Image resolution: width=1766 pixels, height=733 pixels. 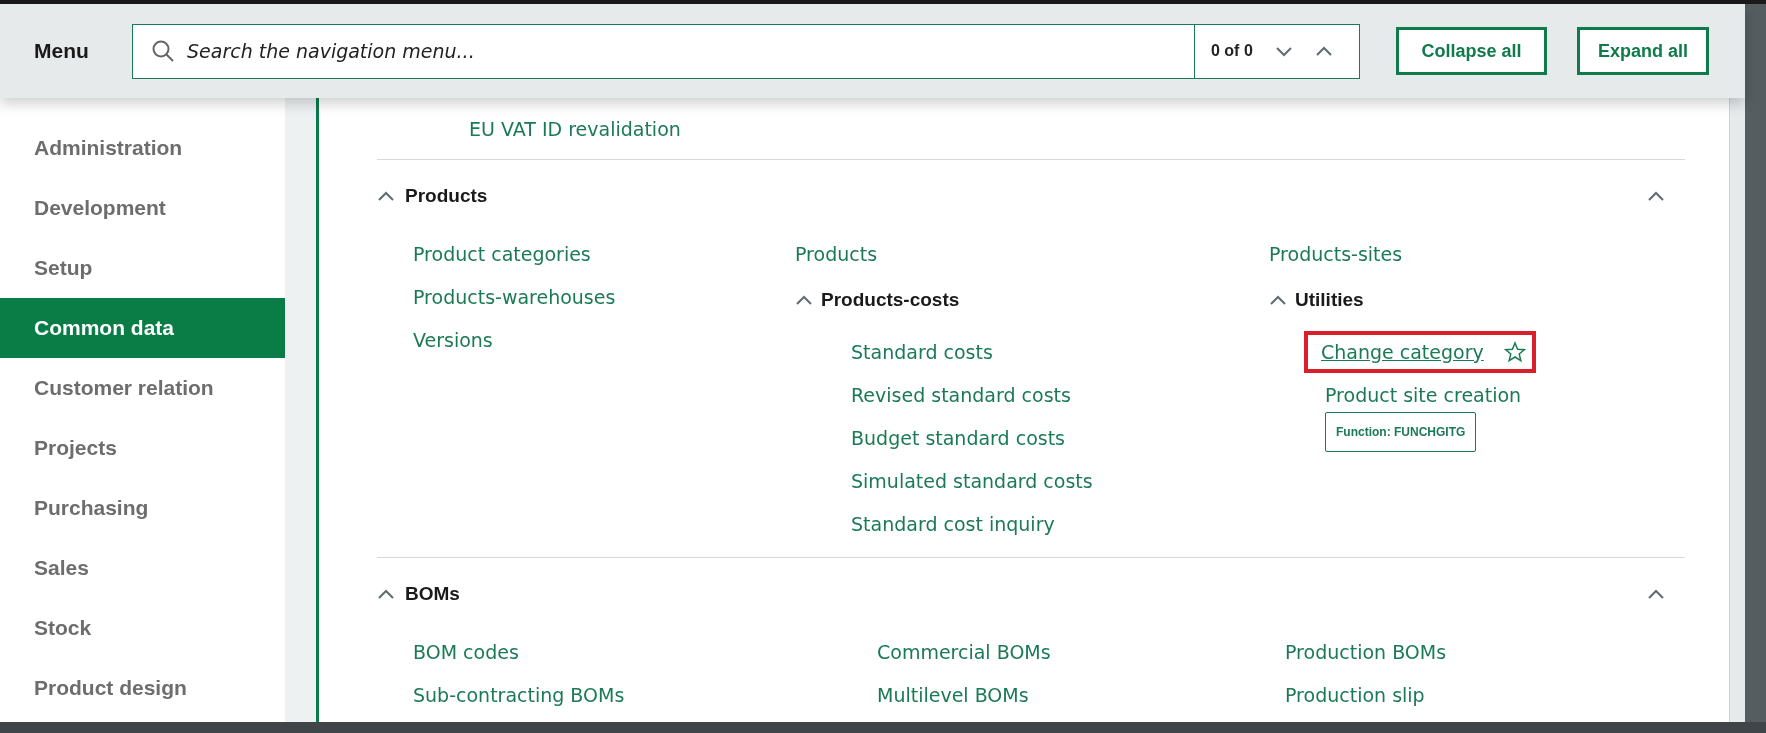 What do you see at coordinates (1423, 394) in the screenshot?
I see `menu-link: Product site creation` at bounding box center [1423, 394].